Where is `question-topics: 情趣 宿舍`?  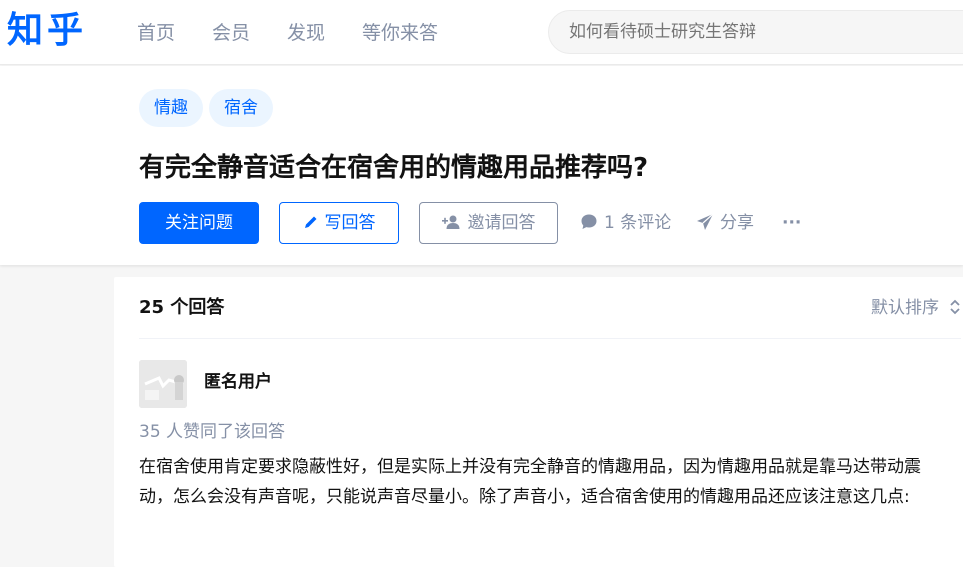 question-topics: 情趣 宿舍 is located at coordinates (206, 108).